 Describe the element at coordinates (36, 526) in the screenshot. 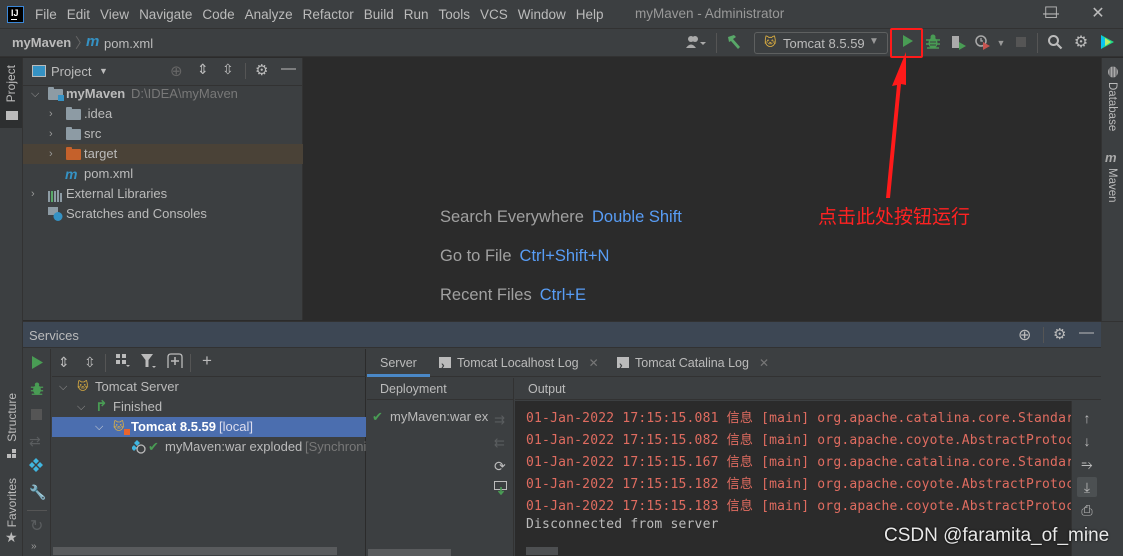

I see `refresh-icon: ↻` at that location.